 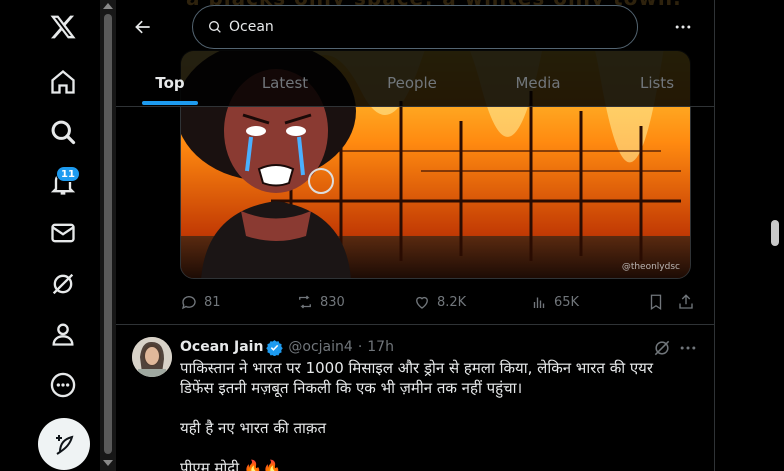 What do you see at coordinates (332, 302) in the screenshot?
I see `retweet-count: 830` at bounding box center [332, 302].